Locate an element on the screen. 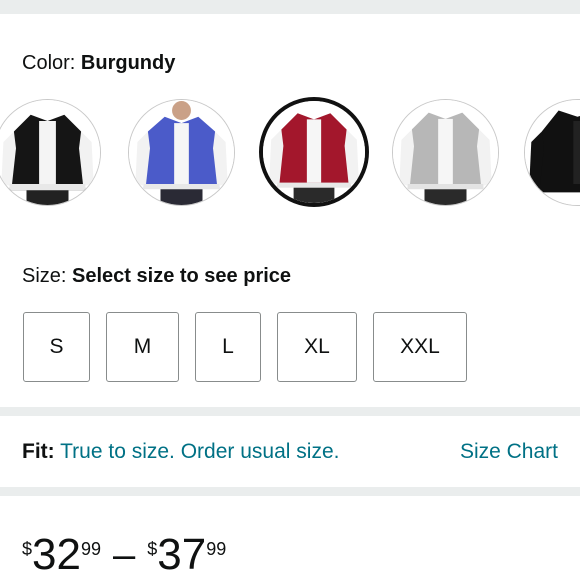 This screenshot has width=580, height=580. color-label: Color: is located at coordinates (49, 63).